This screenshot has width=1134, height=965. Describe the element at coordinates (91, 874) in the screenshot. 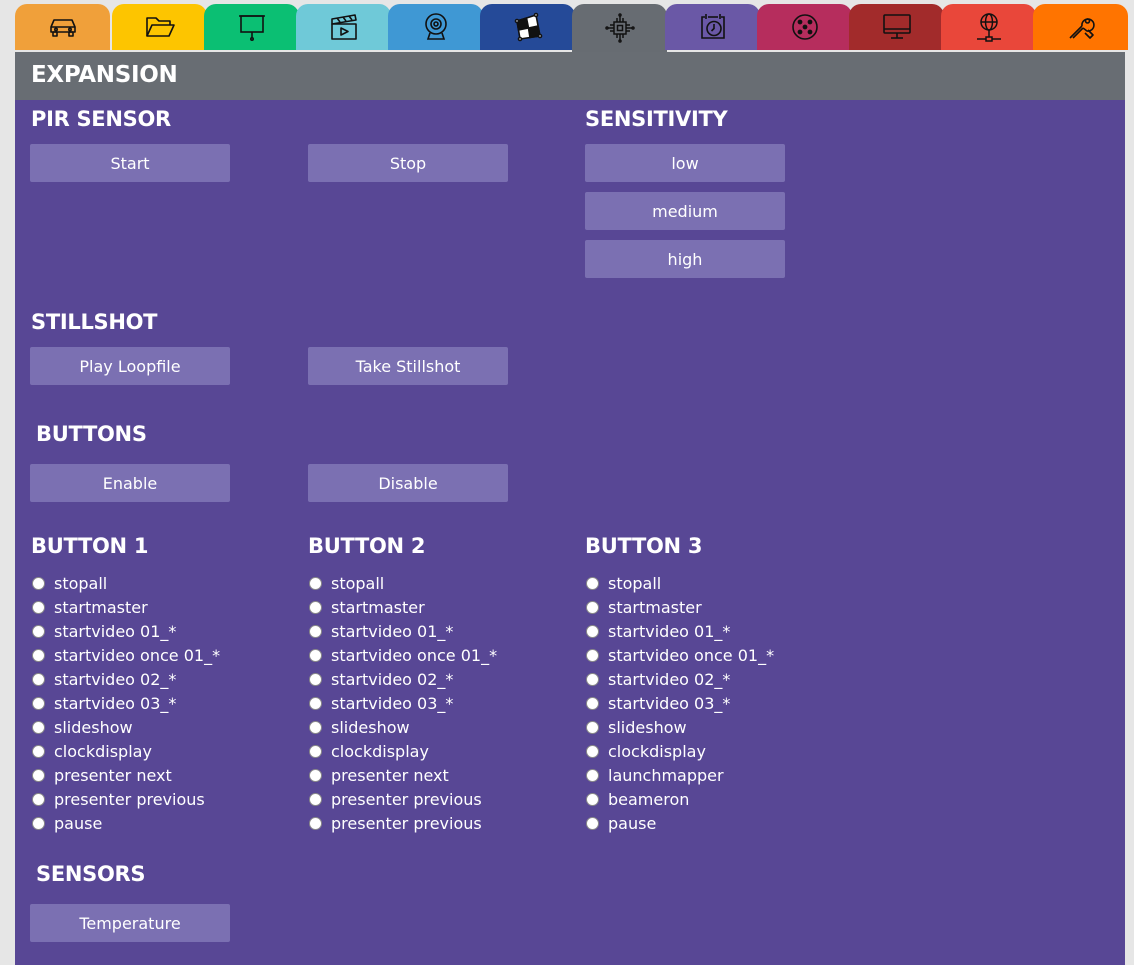

I see `sensors-heading: SENSORS` at that location.